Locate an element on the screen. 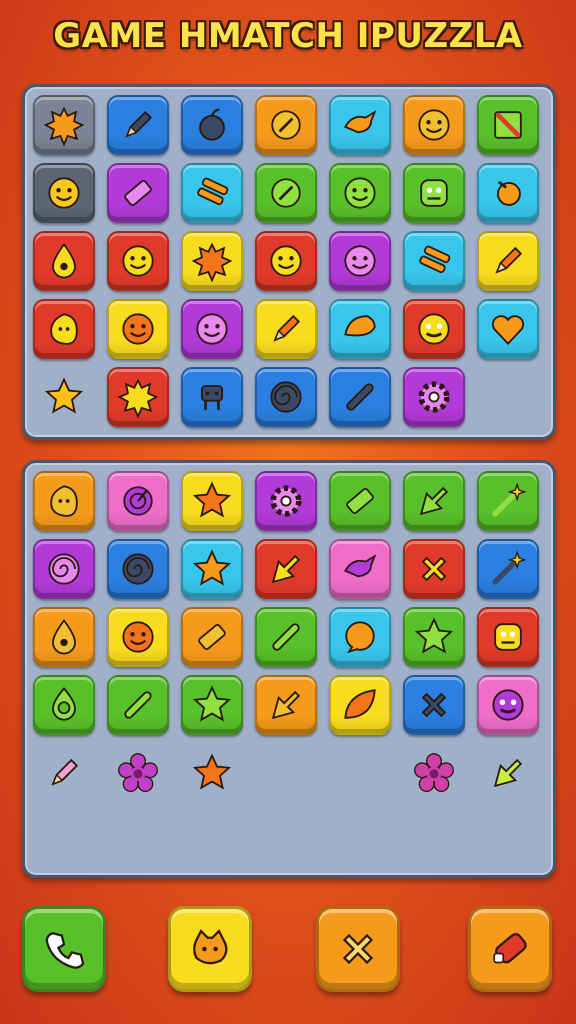 This screenshot has height=1024, width=576. top-tile-r2-c4 is located at coordinates (286, 193).